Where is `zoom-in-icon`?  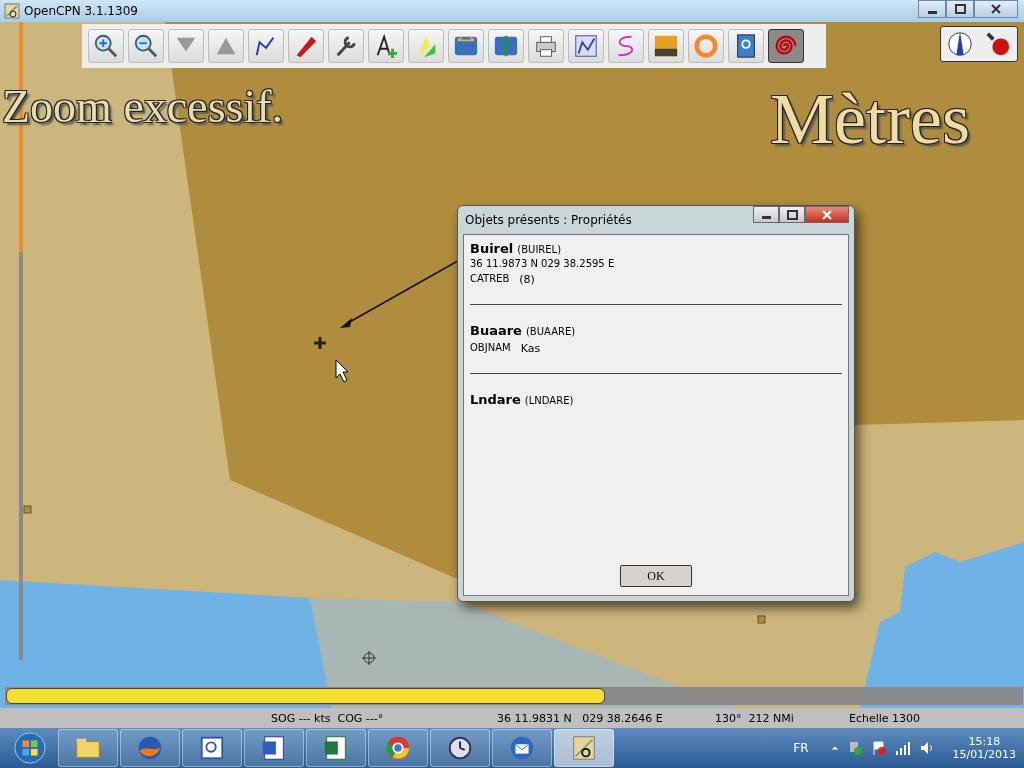
zoom-in-icon is located at coordinates (106, 46).